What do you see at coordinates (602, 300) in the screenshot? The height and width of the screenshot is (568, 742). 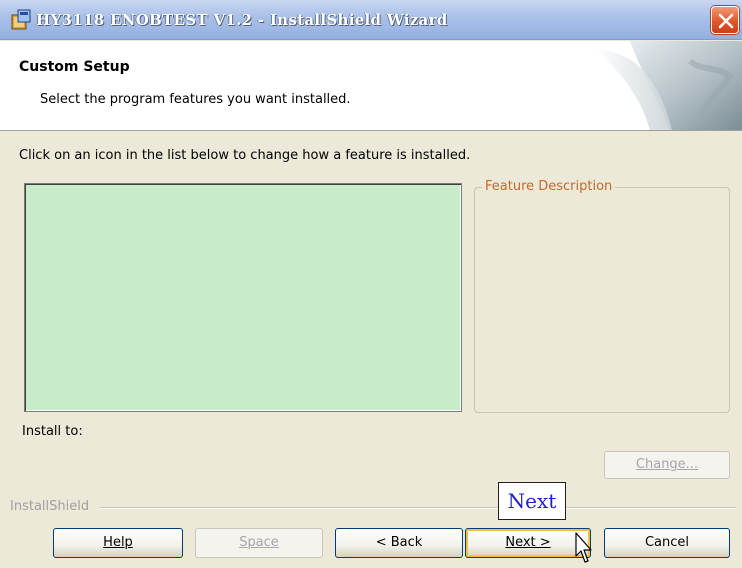 I see `feature-description-group` at bounding box center [602, 300].